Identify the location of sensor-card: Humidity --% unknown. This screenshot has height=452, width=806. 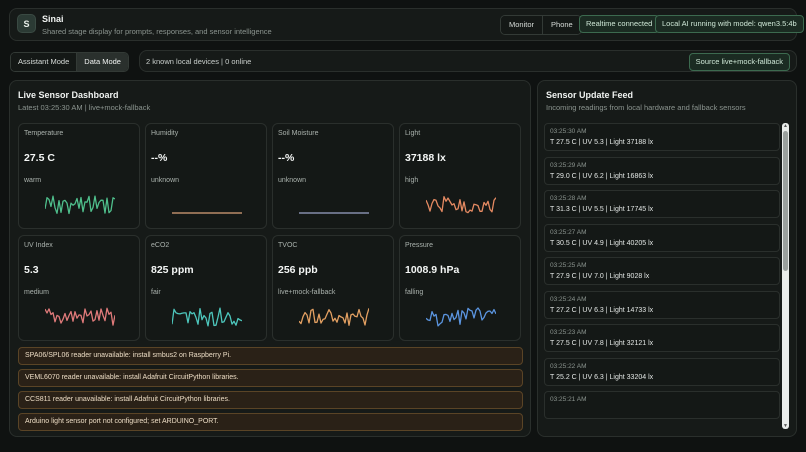
(206, 176).